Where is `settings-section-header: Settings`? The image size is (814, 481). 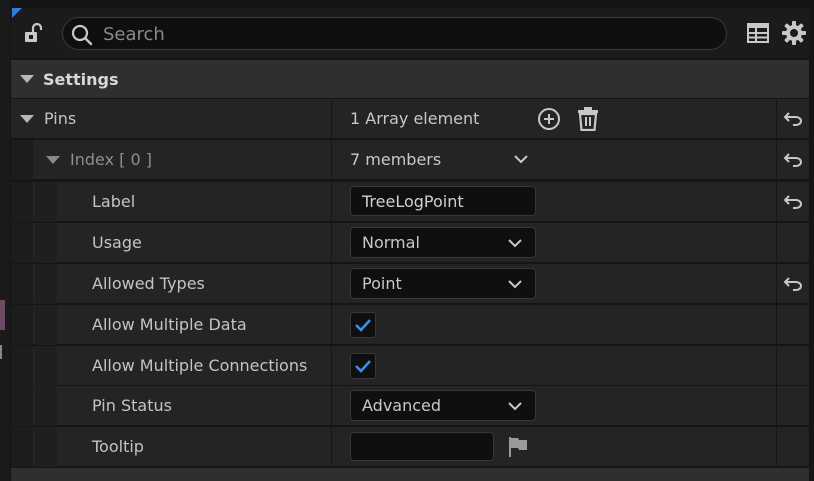
settings-section-header: Settings is located at coordinates (410, 79).